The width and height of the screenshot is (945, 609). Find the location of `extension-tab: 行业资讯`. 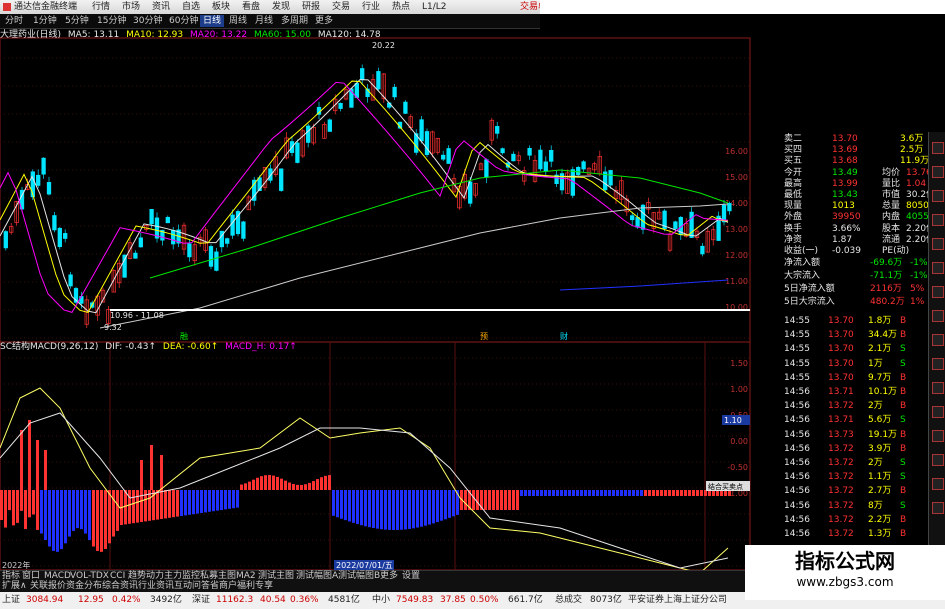

extension-tab: 行业资讯 is located at coordinates (156, 586).